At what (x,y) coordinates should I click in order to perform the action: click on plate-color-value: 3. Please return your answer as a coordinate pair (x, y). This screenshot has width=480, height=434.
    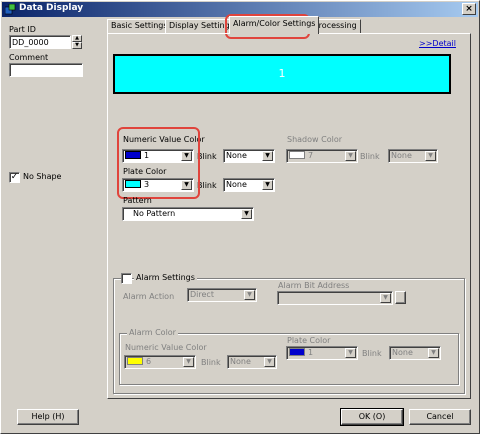
    Looking at the image, I should click on (147, 184).